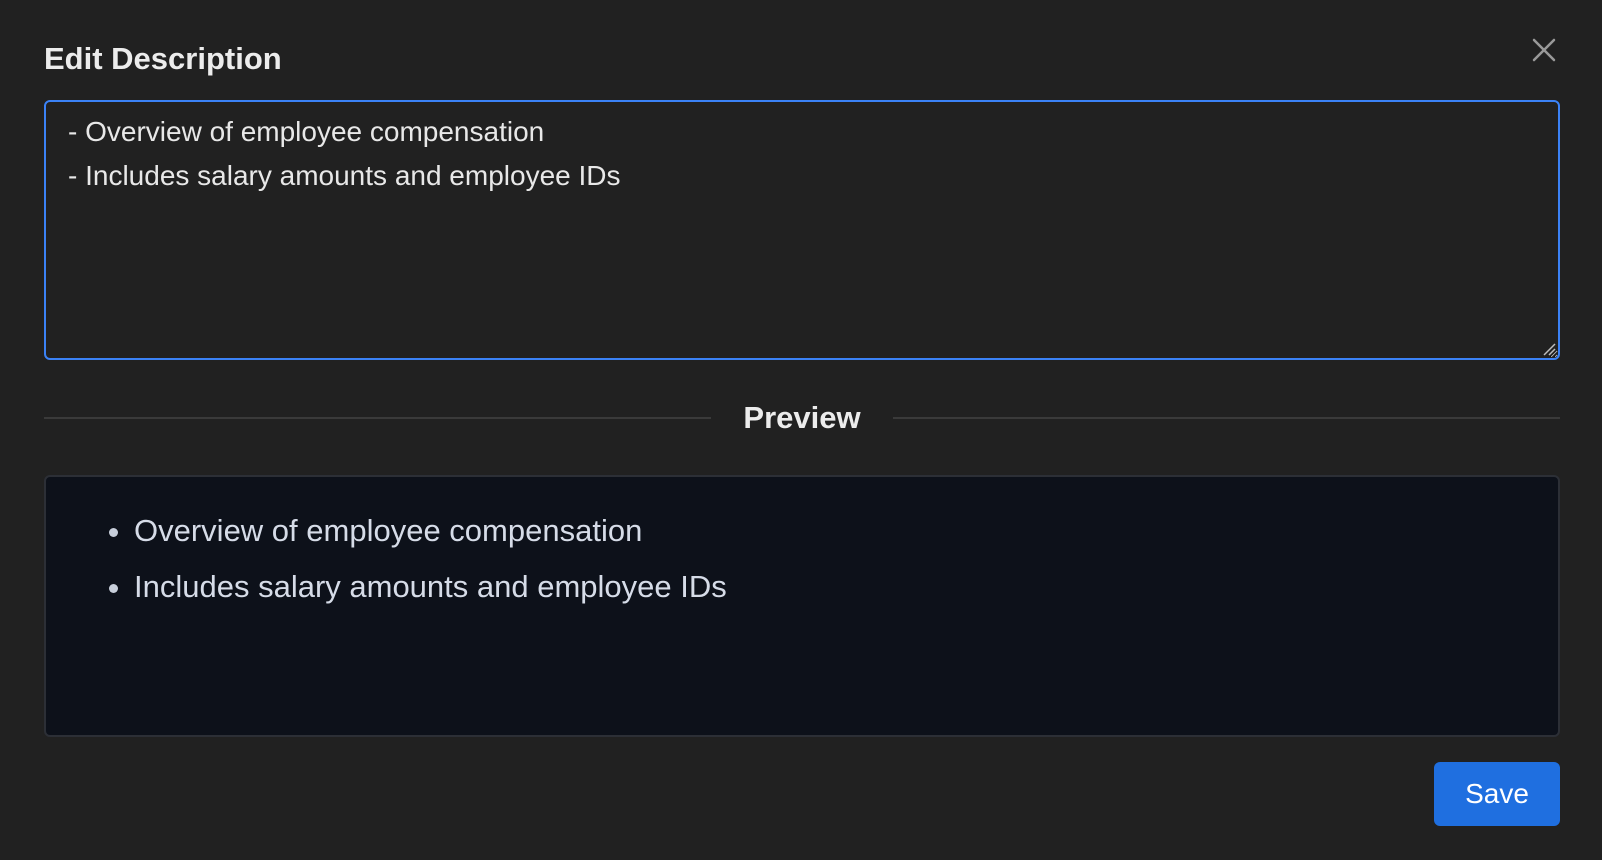  I want to click on divider-line-left, so click(378, 418).